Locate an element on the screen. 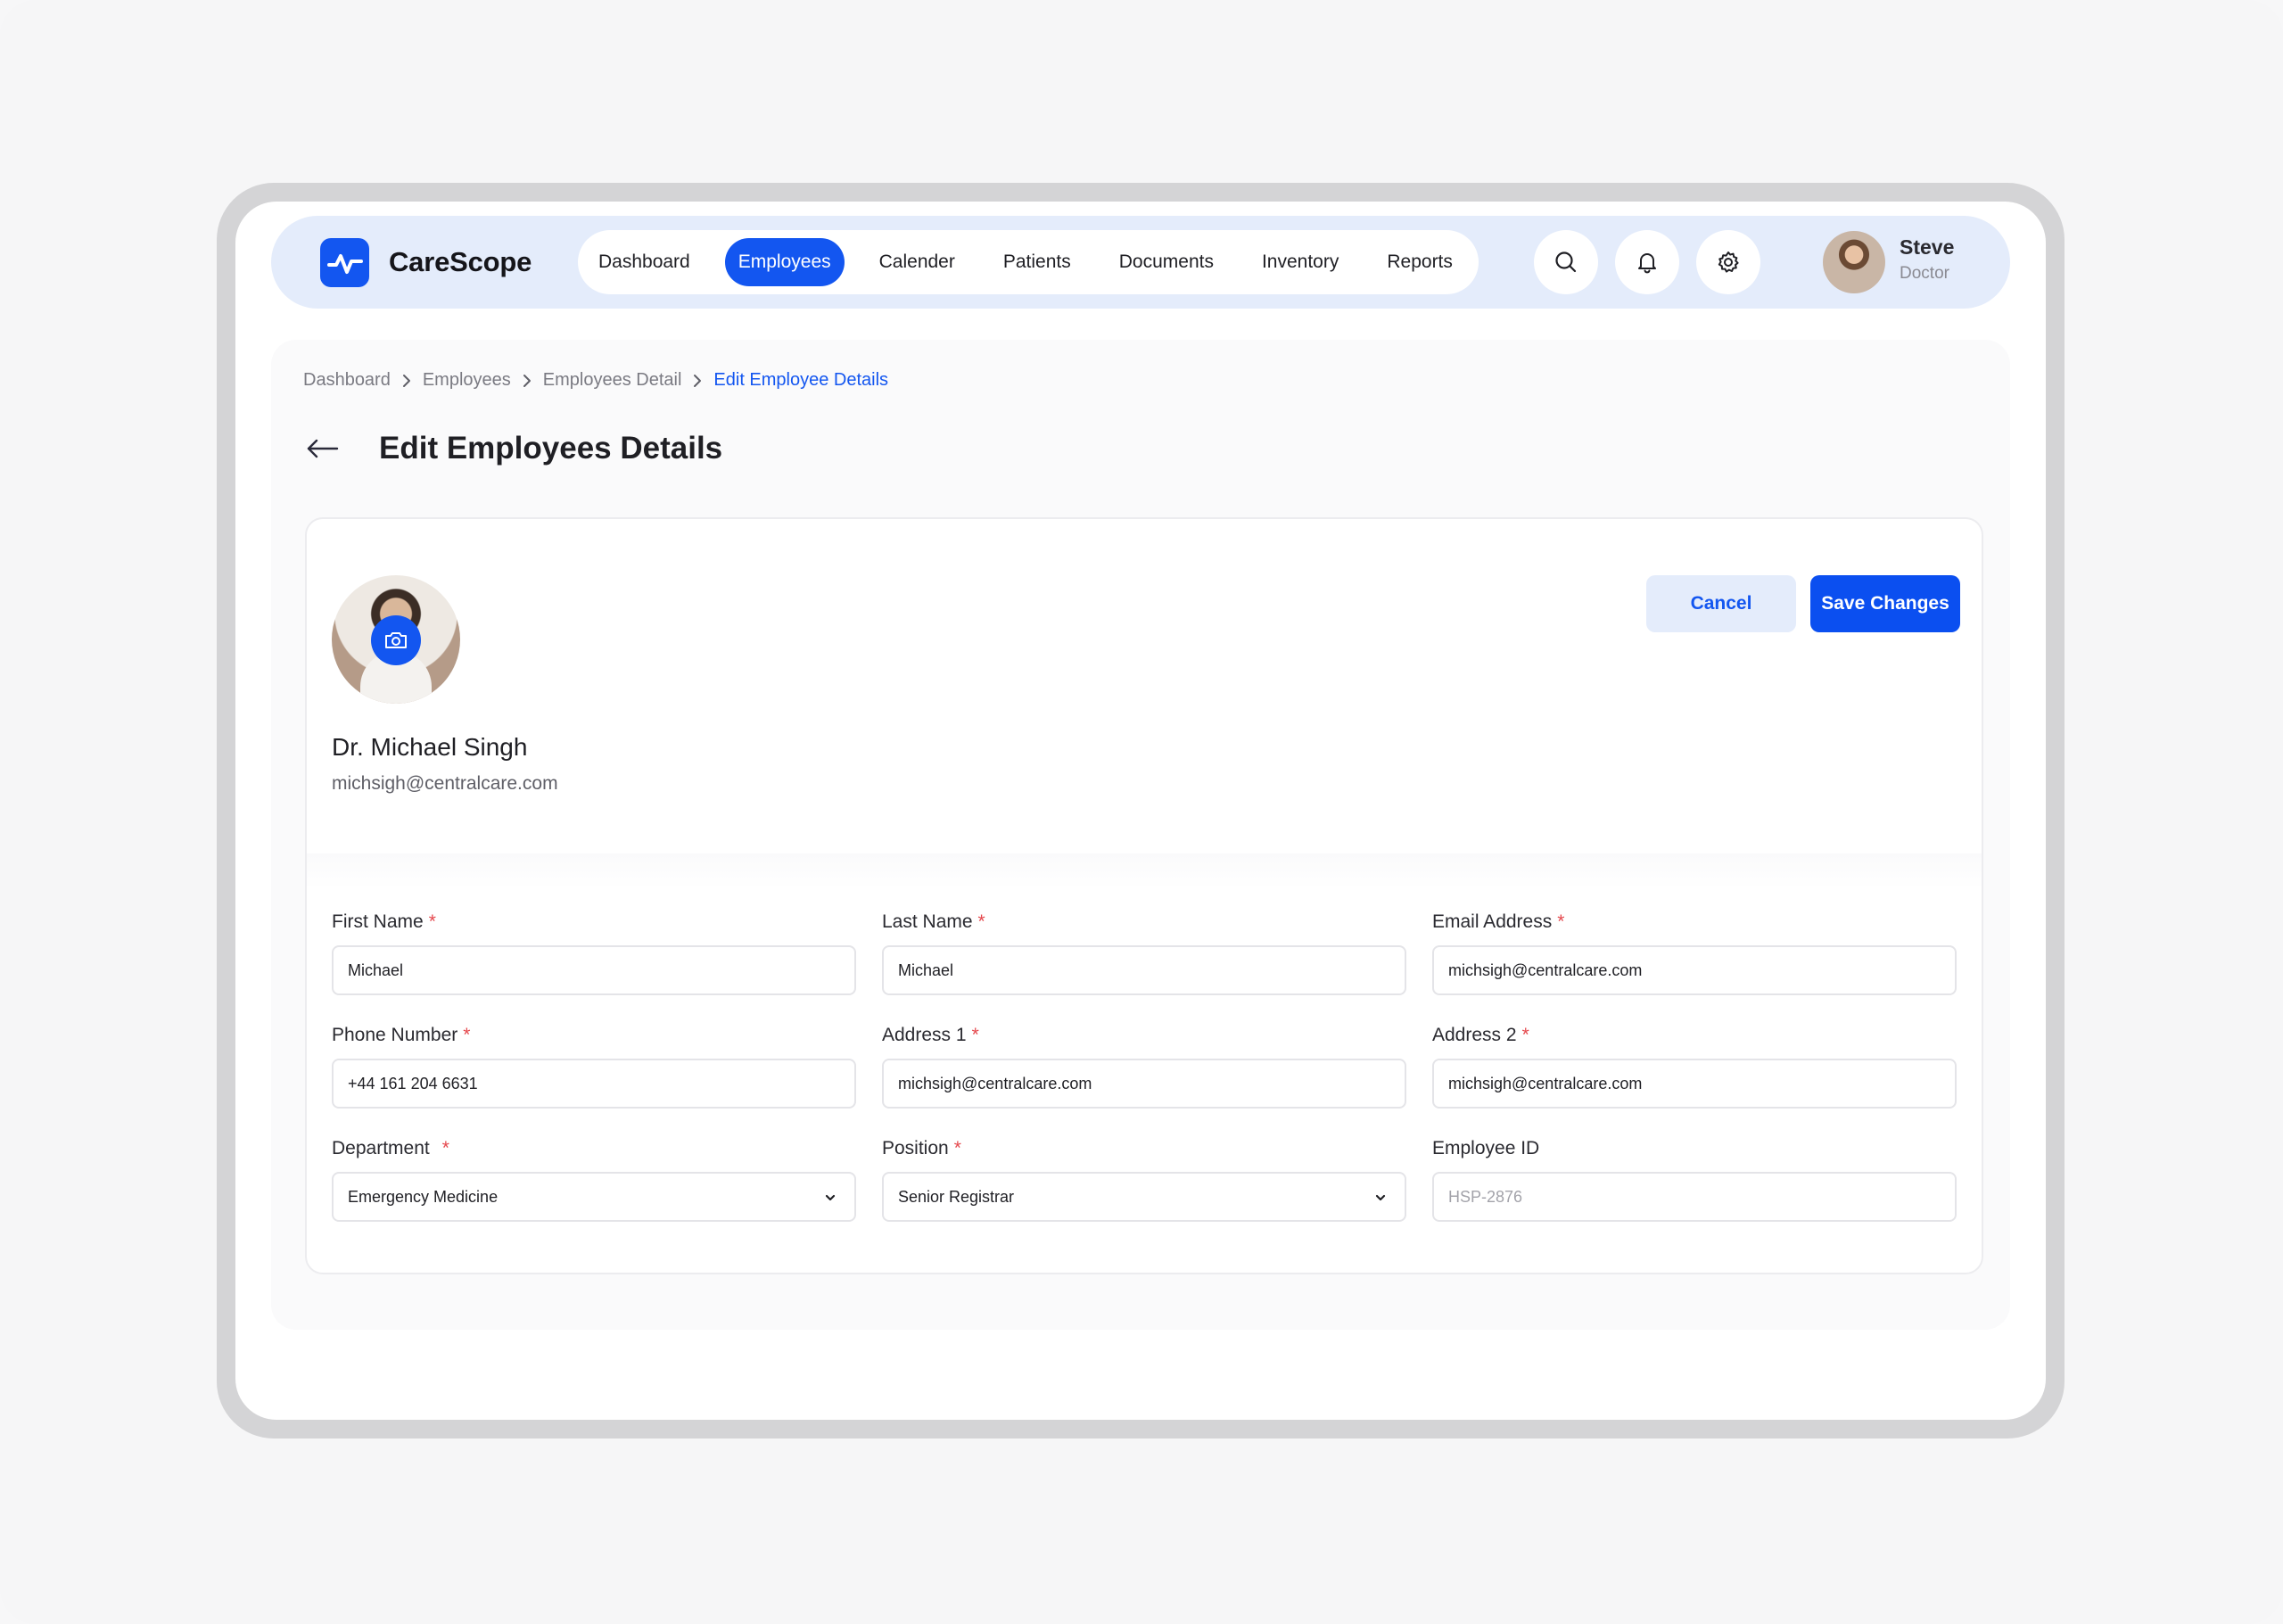 This screenshot has height=1624, width=2283. employee-id-field-group: Employee ID HSP-2876 is located at coordinates (1694, 1180).